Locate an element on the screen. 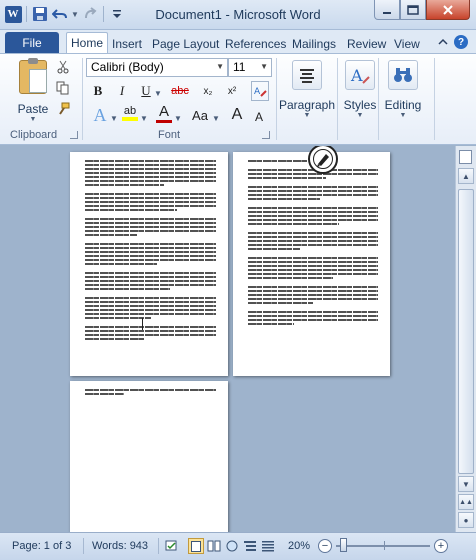 This screenshot has height=560, width=476. close-button is located at coordinates (448, 10).